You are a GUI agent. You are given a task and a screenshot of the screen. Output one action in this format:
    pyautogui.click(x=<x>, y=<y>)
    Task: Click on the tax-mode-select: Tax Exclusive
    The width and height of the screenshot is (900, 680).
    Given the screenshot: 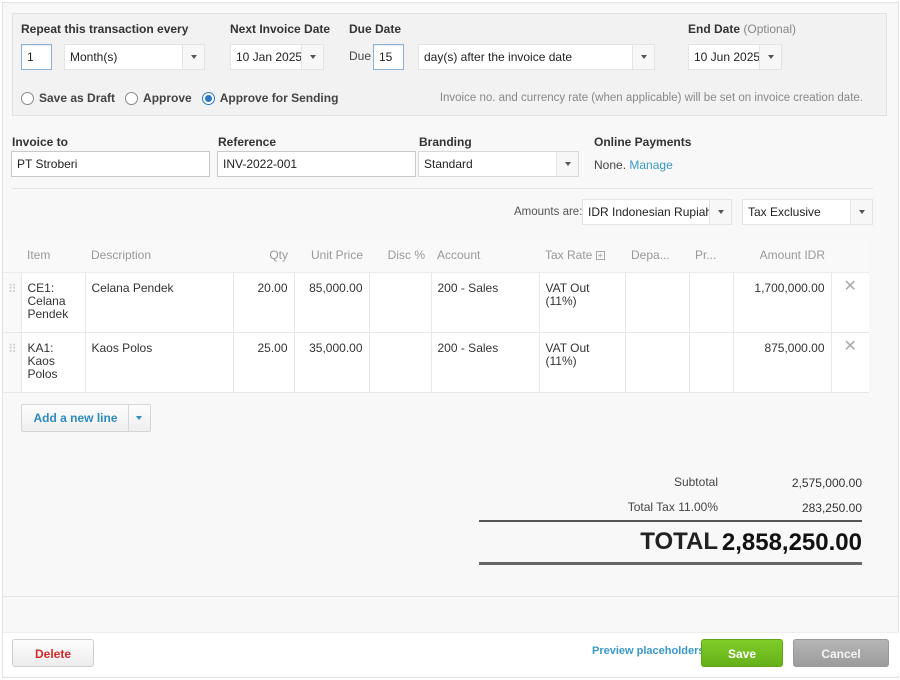 What is the action you would take?
    pyautogui.click(x=807, y=212)
    